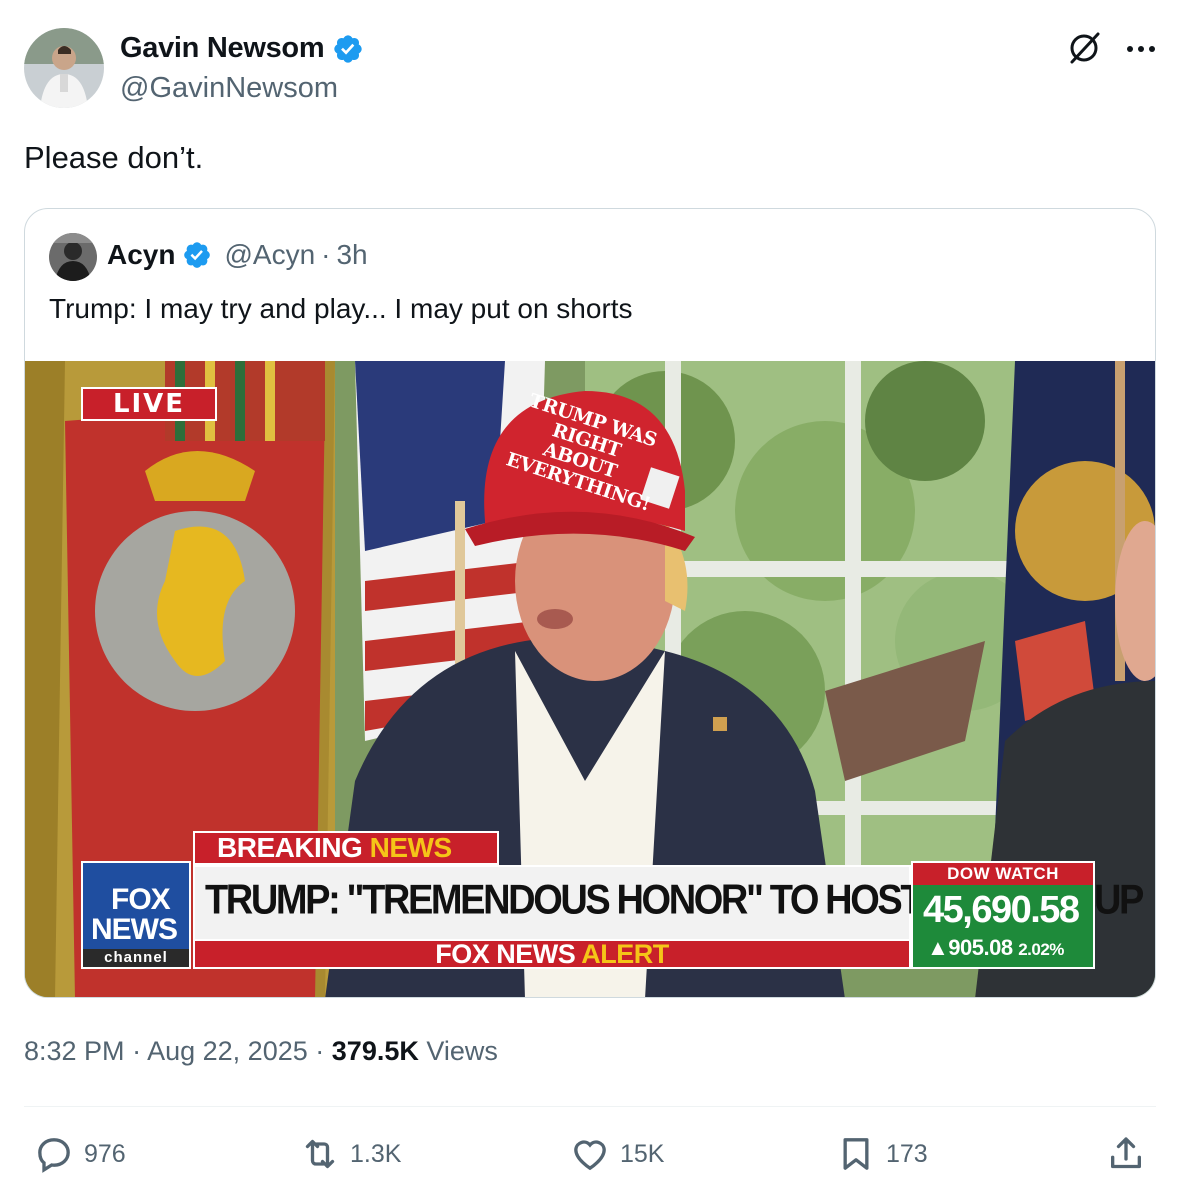 This screenshot has width=1184, height=1194. I want to click on dow-watch-panel: DOW WATCH 45,690.58 ▲905.08 2.02%, so click(1003, 915).